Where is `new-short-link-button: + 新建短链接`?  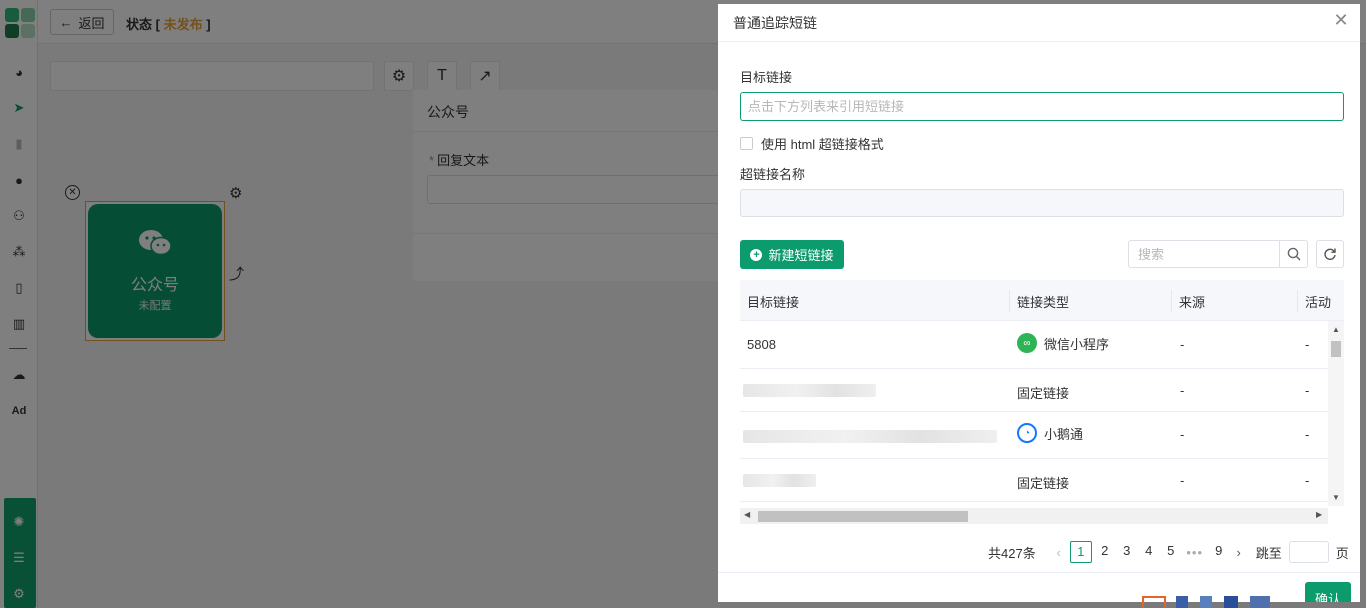
new-short-link-button: + 新建短链接 is located at coordinates (792, 254).